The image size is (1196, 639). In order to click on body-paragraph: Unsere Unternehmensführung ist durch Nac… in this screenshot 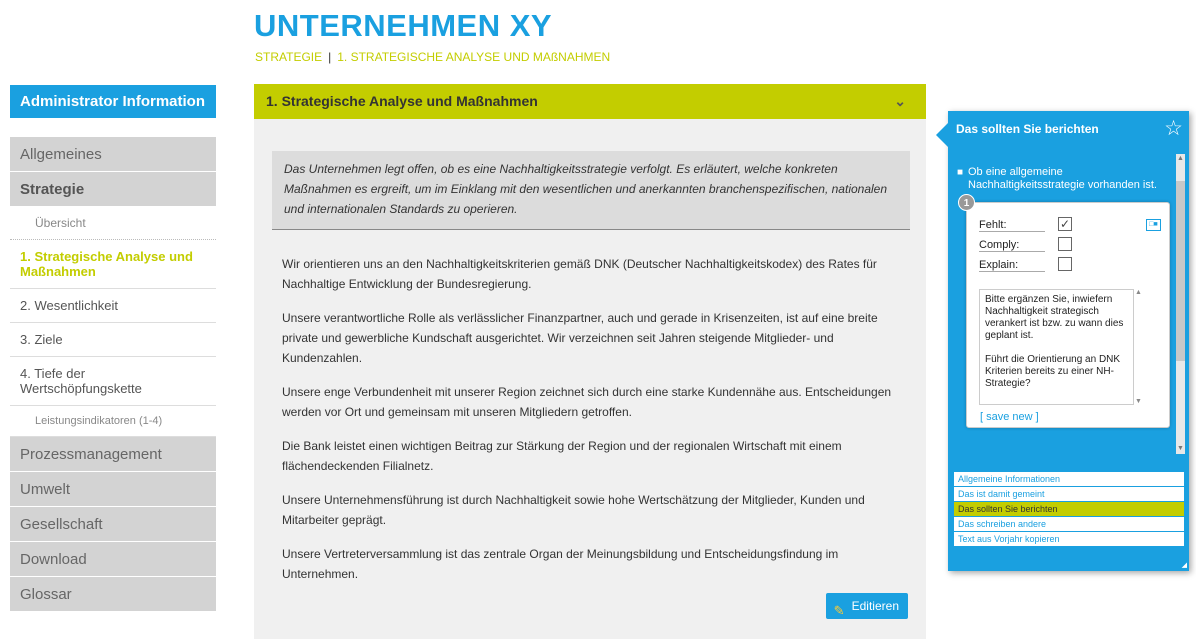, I will do `click(573, 510)`.